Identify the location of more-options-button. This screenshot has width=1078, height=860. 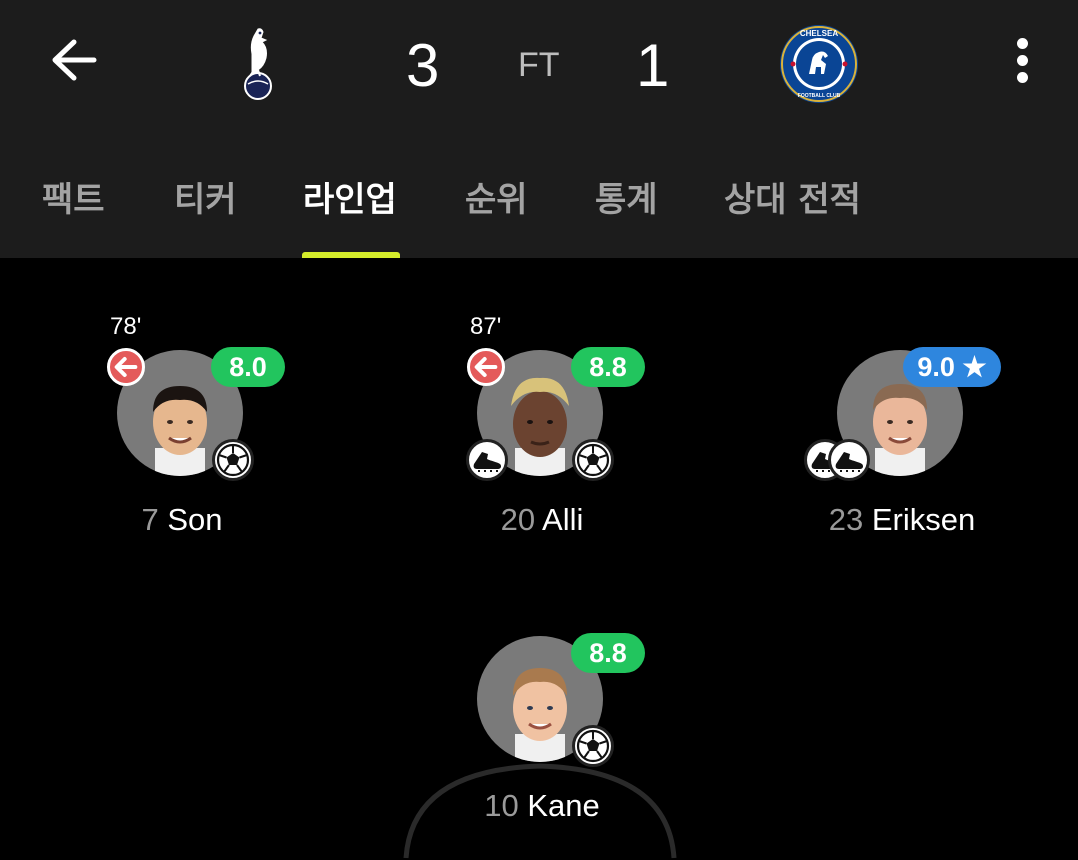
(1022, 61).